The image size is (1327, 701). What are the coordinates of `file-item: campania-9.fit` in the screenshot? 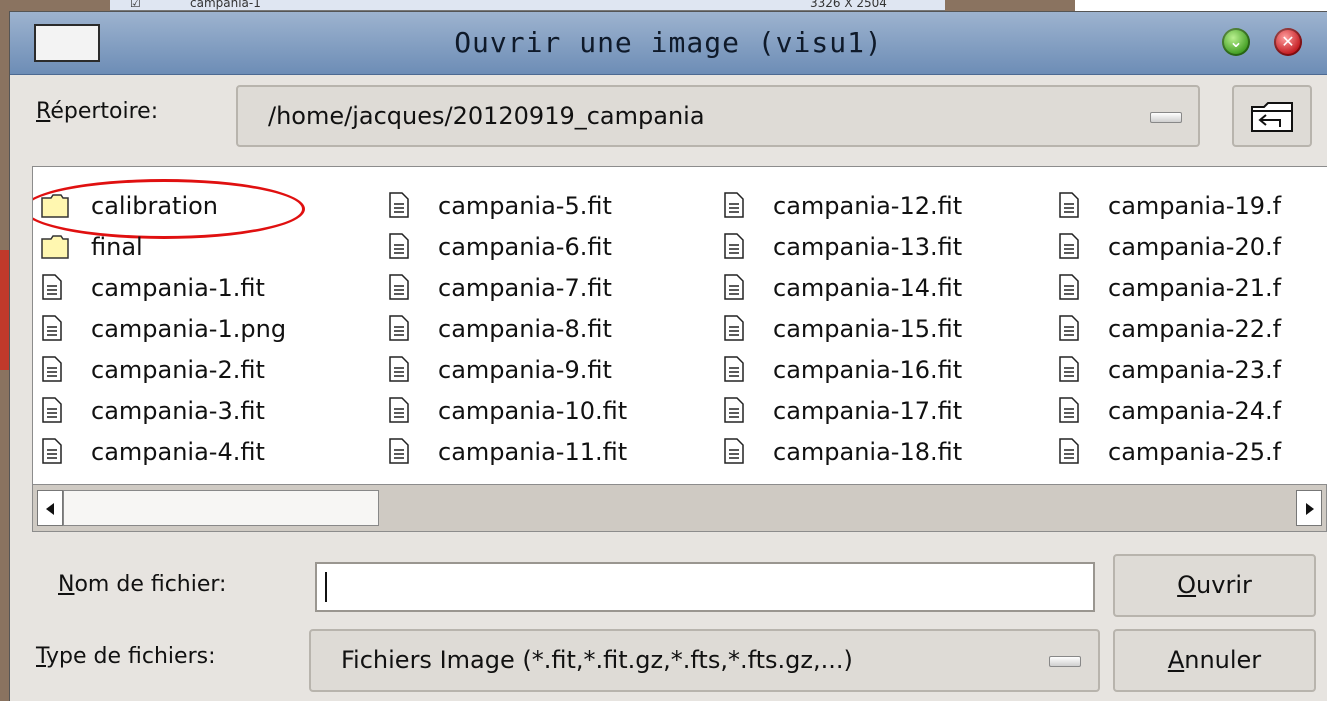 It's located at (507, 369).